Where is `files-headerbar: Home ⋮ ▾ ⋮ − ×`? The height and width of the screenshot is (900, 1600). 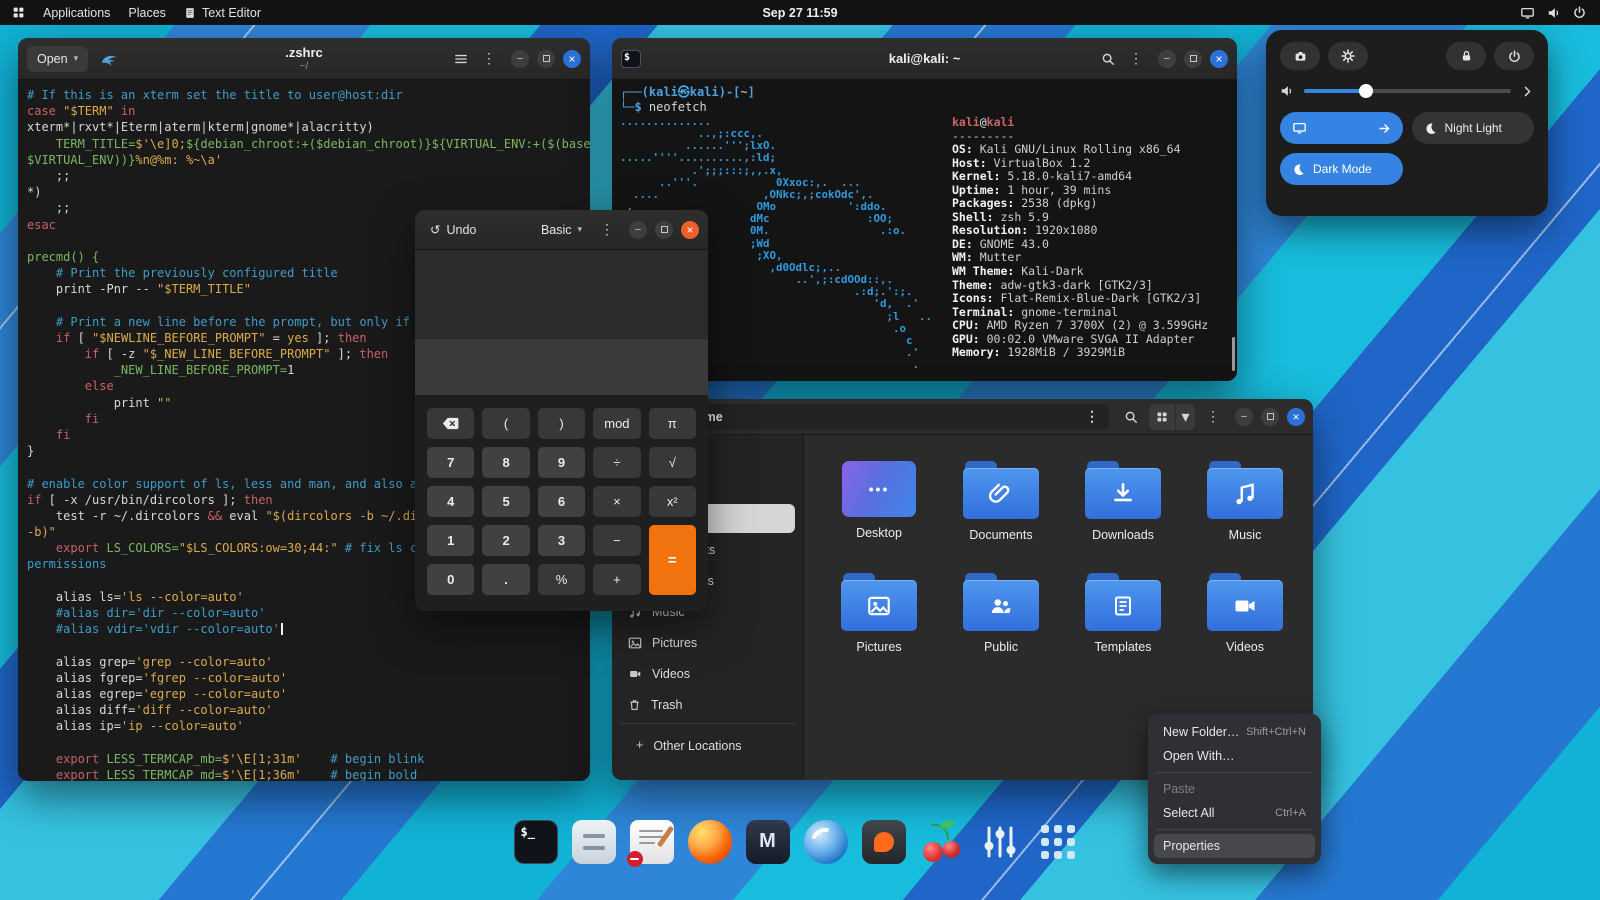 files-headerbar: Home ⋮ ▾ ⋮ − × is located at coordinates (962, 417).